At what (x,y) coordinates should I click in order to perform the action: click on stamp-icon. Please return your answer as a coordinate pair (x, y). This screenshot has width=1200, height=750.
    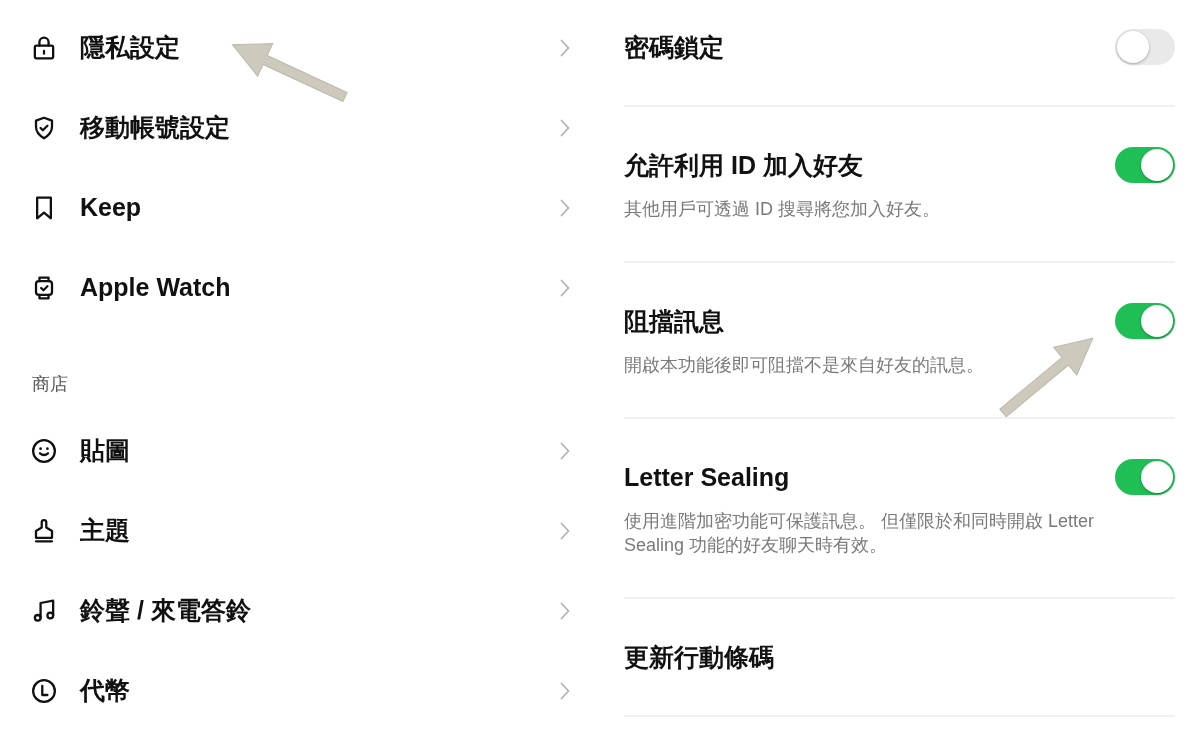
    Looking at the image, I should click on (44, 531).